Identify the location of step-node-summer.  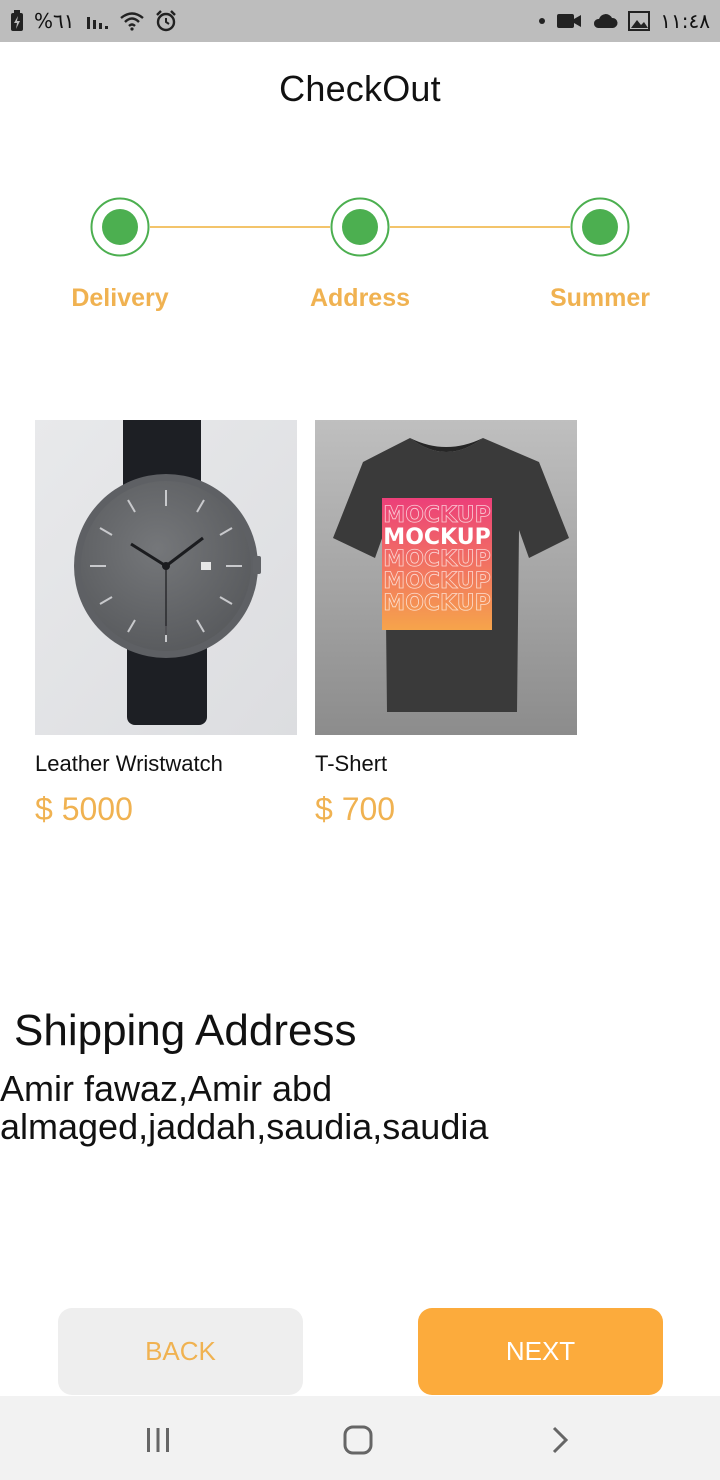
(600, 227).